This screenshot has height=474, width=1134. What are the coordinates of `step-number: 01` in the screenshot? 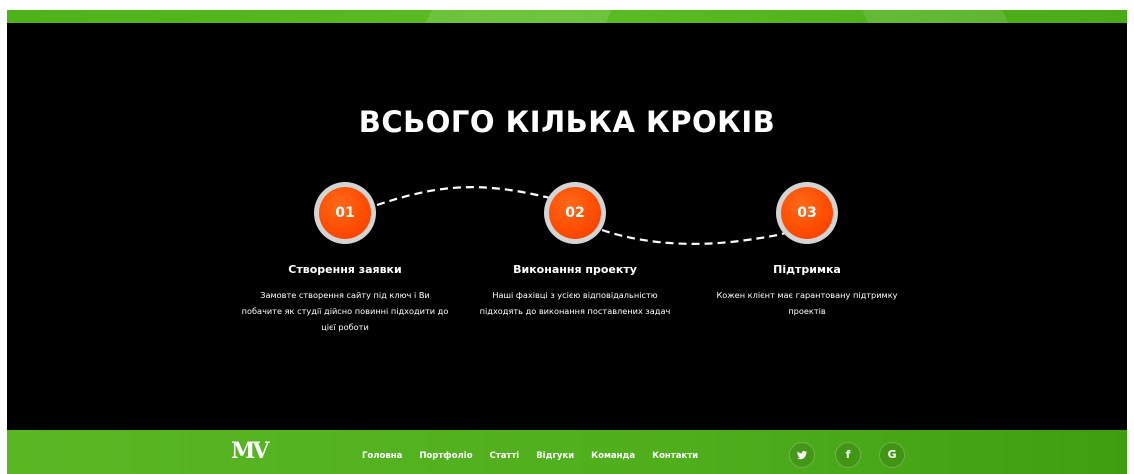 It's located at (345, 213).